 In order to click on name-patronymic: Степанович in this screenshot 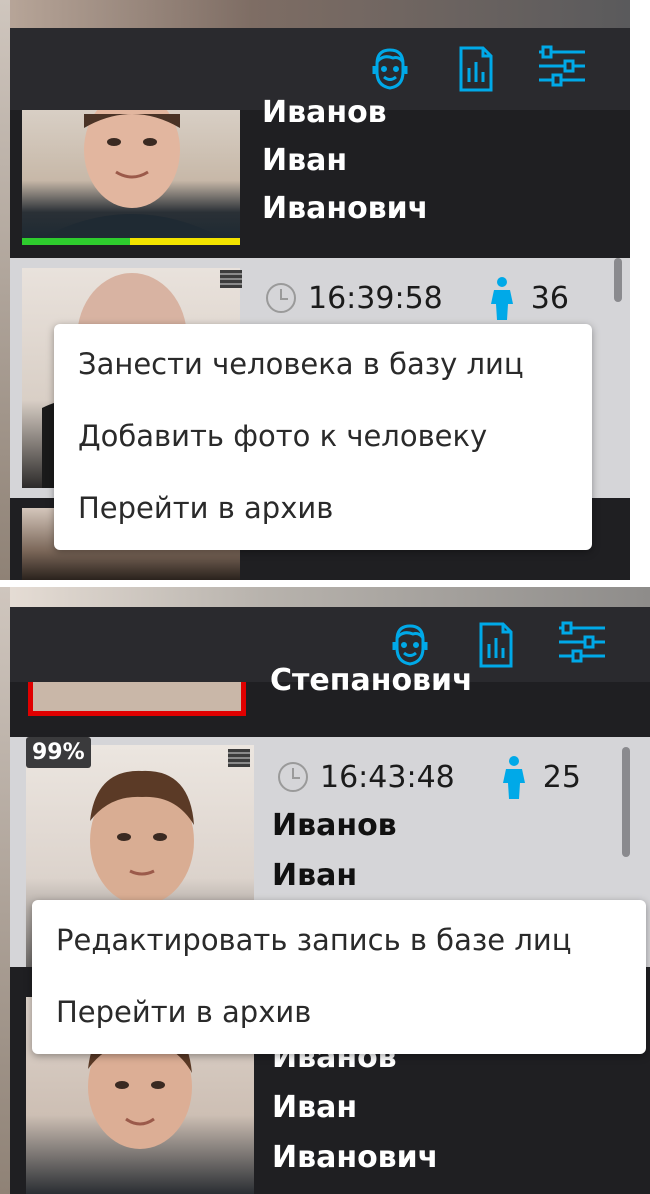, I will do `click(371, 680)`.